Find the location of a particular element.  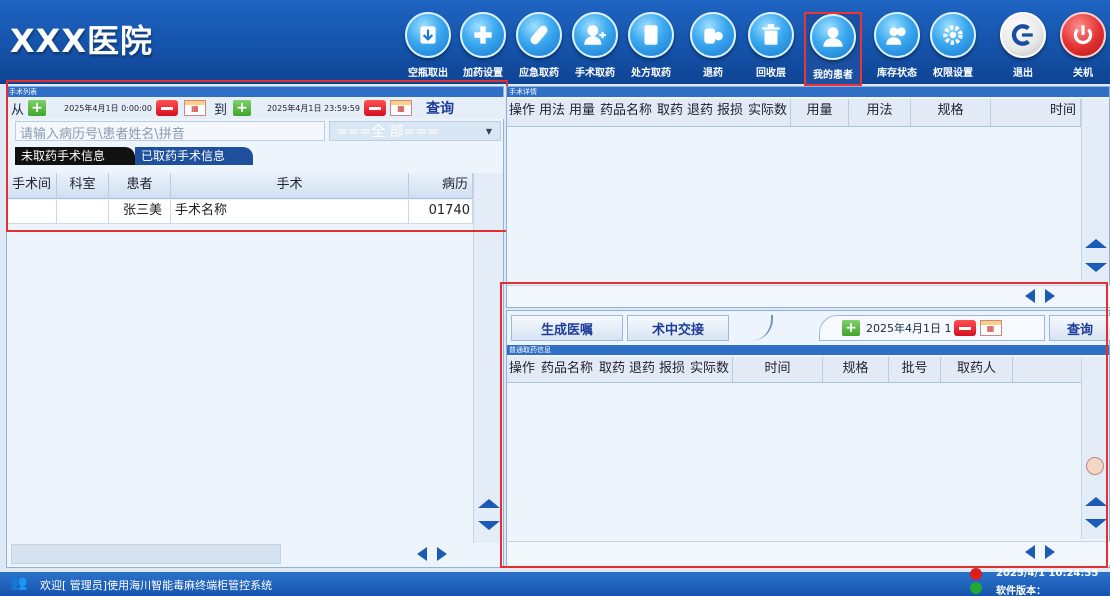

column-header: 药品名称 is located at coordinates (625, 110).